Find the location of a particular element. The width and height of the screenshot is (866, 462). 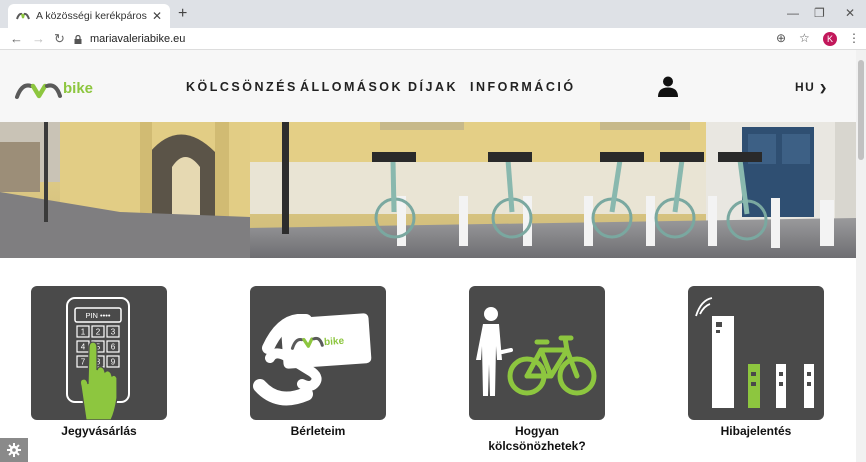

keypad-key: 3 is located at coordinates (113, 332).